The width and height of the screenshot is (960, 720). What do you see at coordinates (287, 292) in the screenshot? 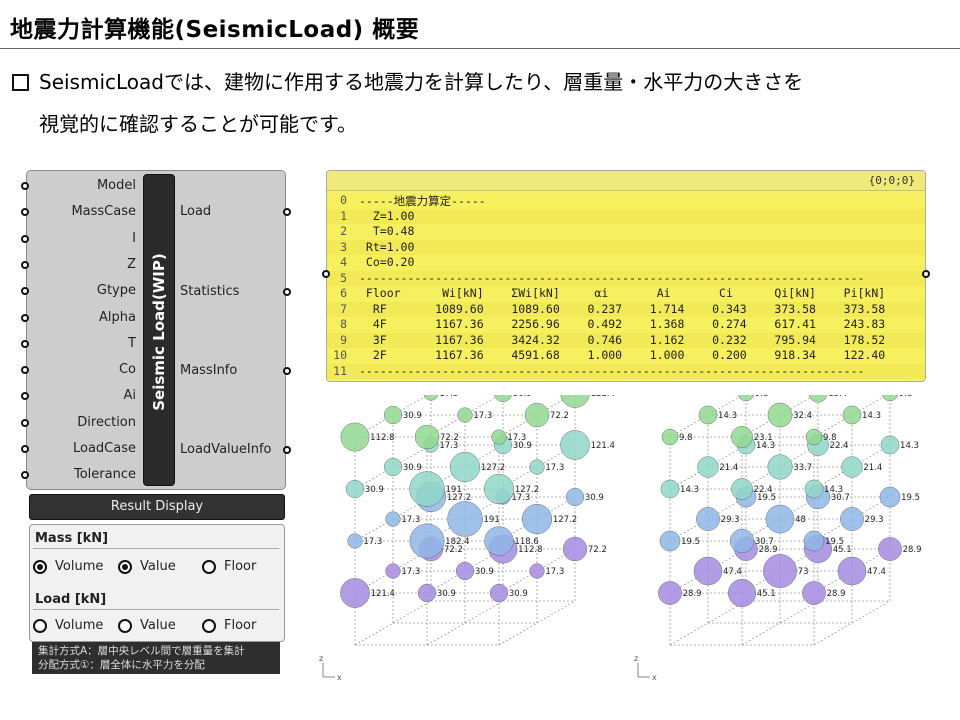
I see `output-port-statistics` at bounding box center [287, 292].